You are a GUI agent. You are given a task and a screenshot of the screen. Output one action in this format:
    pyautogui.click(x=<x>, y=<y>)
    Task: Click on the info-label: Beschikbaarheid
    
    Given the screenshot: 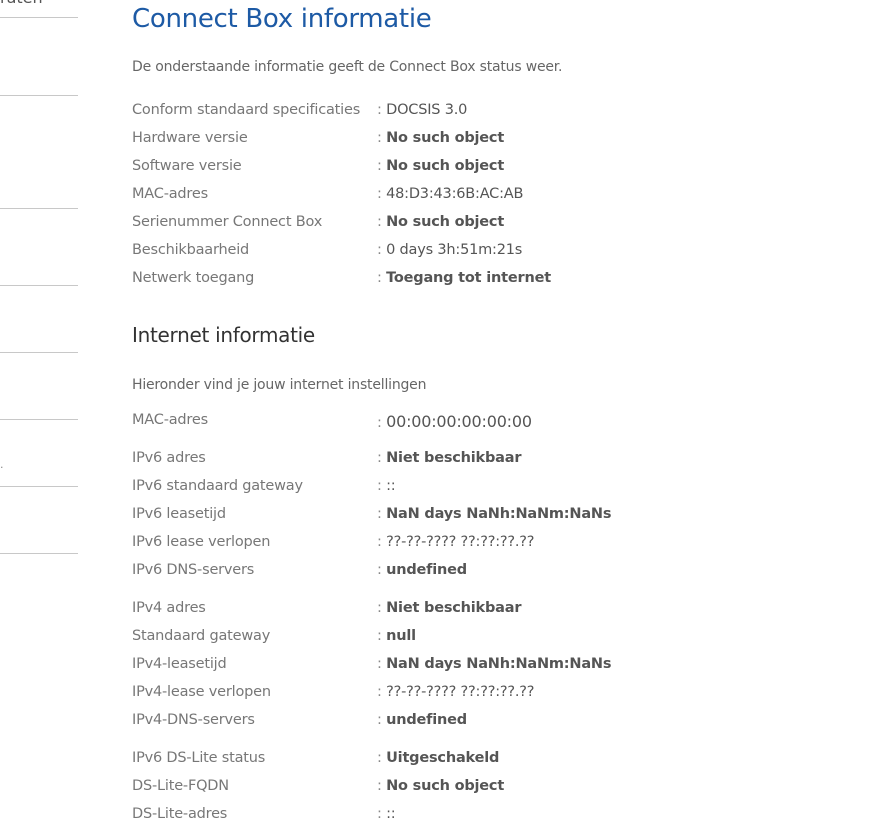 What is the action you would take?
    pyautogui.click(x=191, y=250)
    